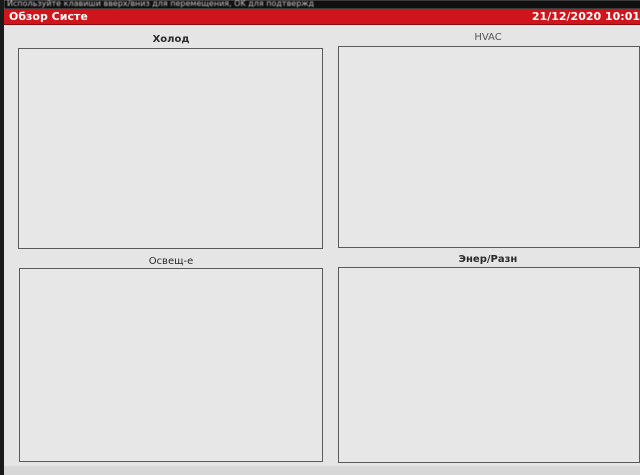  What do you see at coordinates (171, 261) in the screenshot?
I see `panel-title-lighting: Освещ-е` at bounding box center [171, 261].